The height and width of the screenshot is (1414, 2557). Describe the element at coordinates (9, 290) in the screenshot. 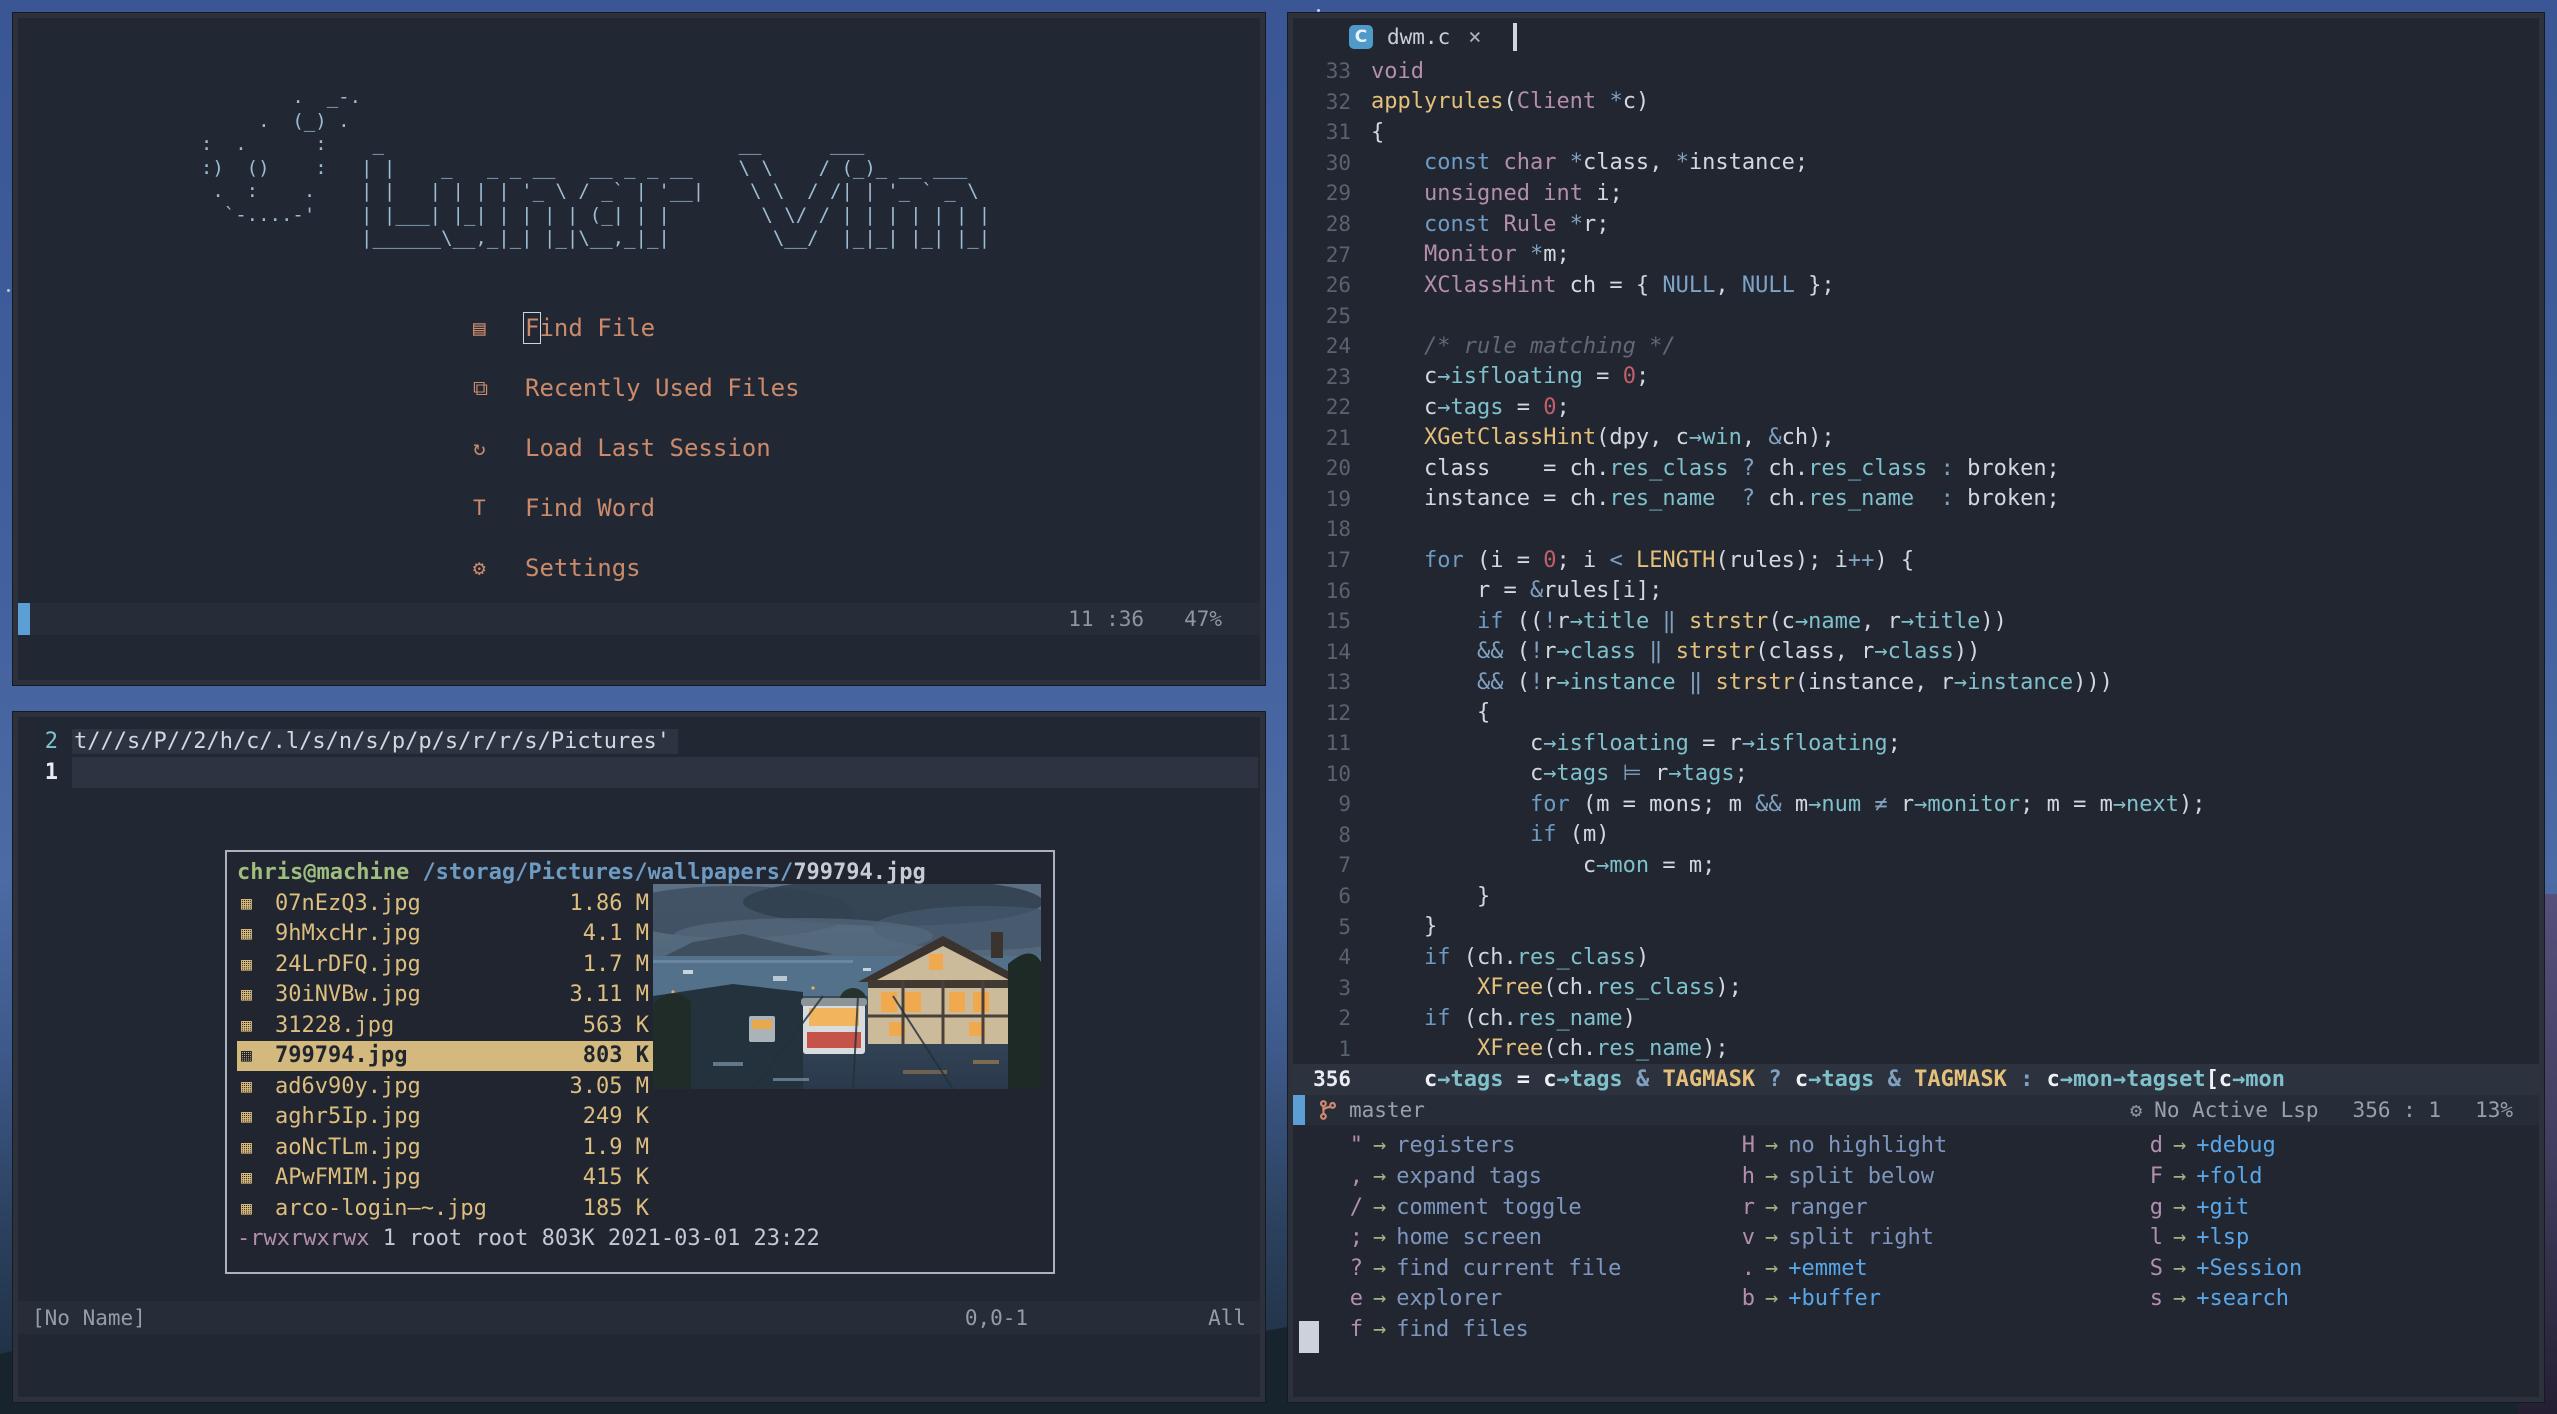

I see `star` at that location.